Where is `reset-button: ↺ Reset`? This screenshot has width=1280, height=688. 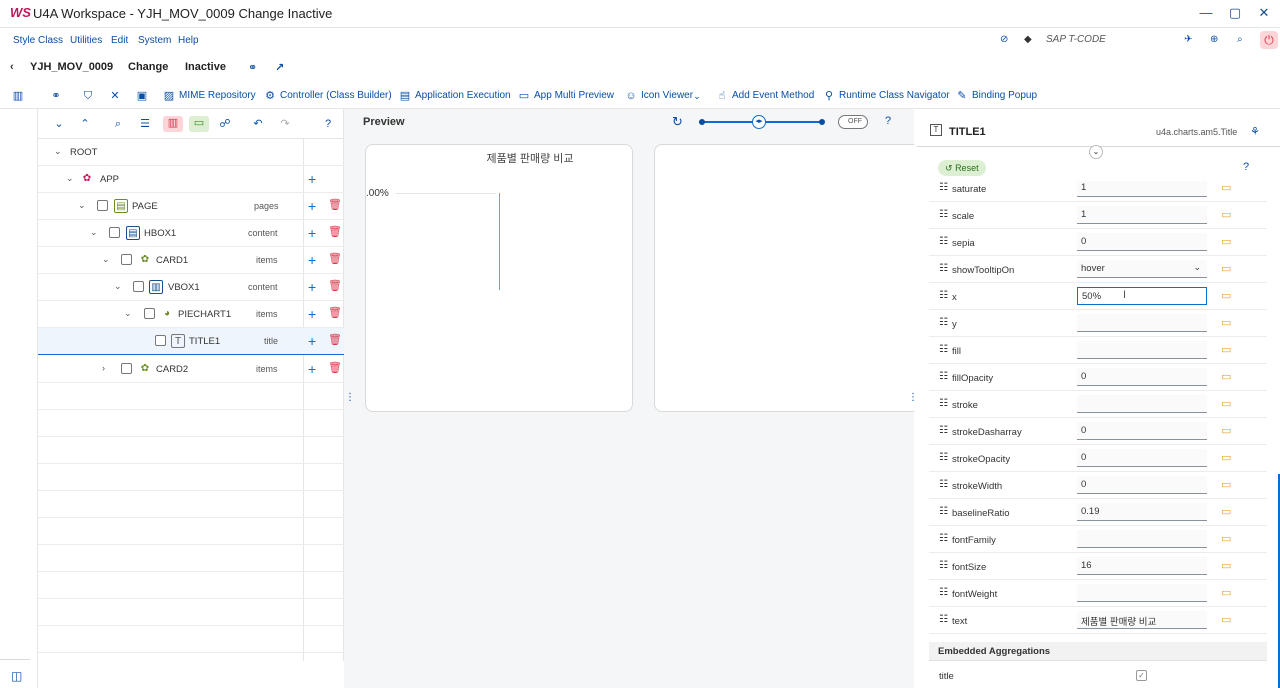
reset-button: ↺ Reset is located at coordinates (962, 168).